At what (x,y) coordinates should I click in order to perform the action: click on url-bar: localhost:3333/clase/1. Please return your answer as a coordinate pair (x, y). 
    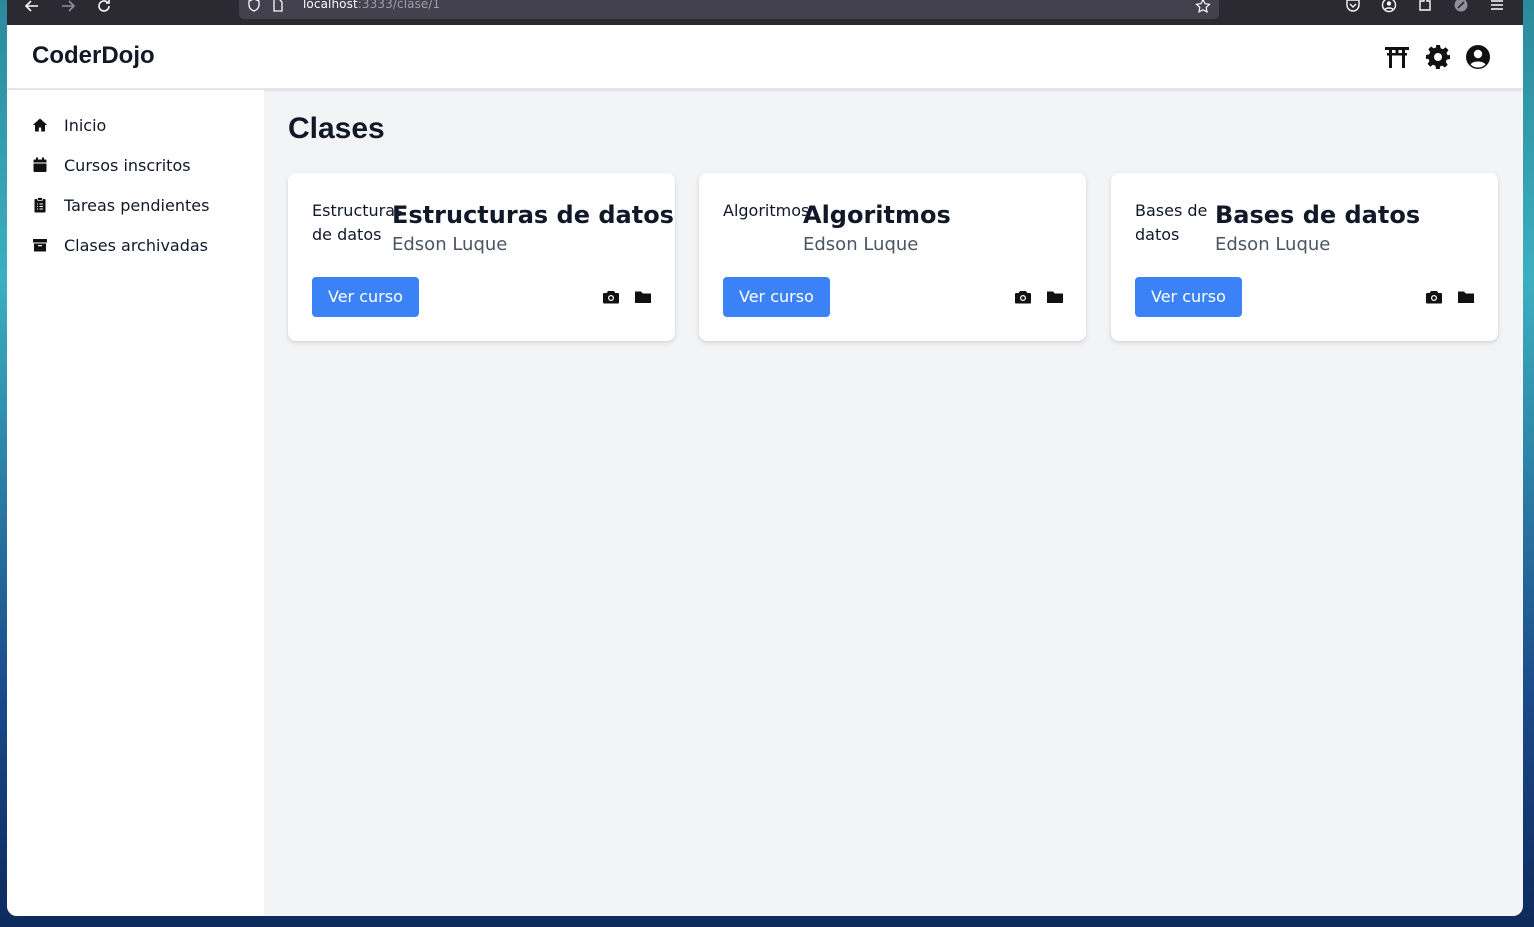
    Looking at the image, I should click on (729, 9).